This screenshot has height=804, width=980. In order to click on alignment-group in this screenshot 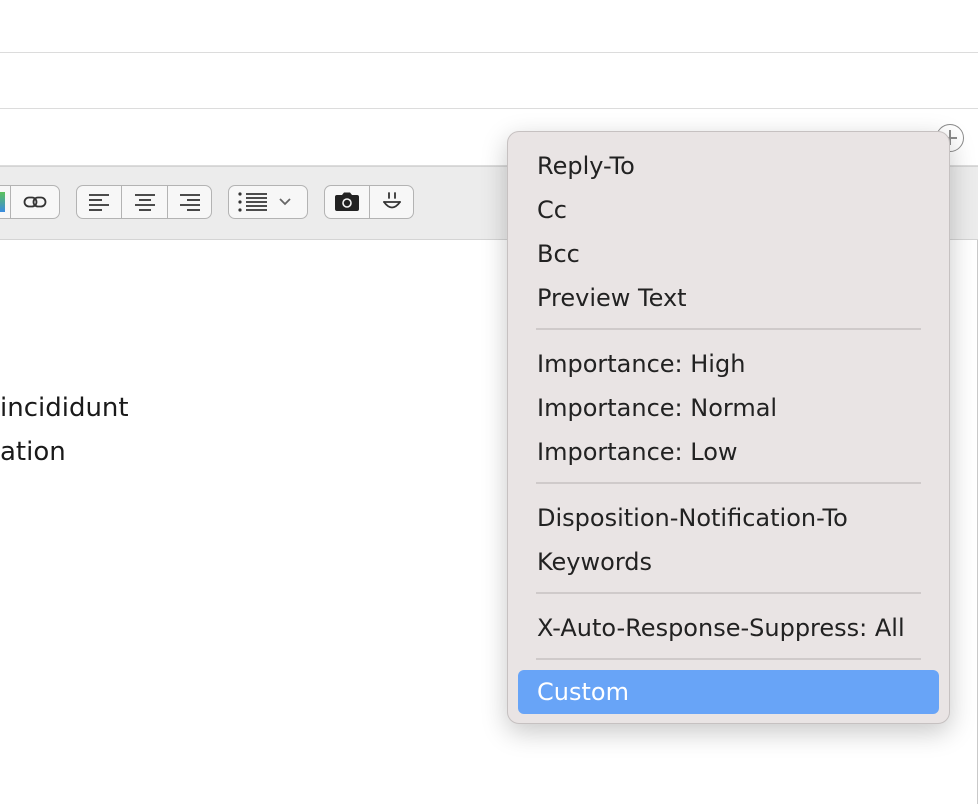, I will do `click(144, 202)`.